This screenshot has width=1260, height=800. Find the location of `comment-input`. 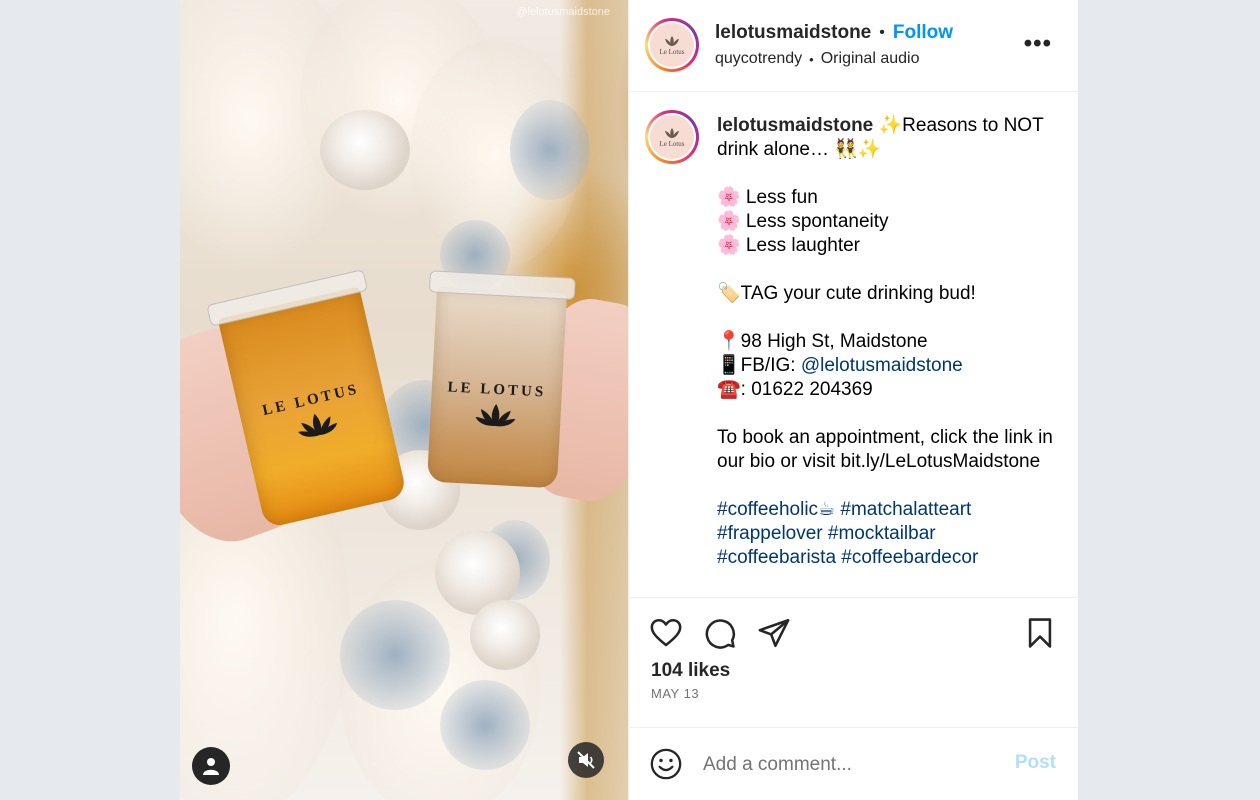

comment-input is located at coordinates (848, 765).